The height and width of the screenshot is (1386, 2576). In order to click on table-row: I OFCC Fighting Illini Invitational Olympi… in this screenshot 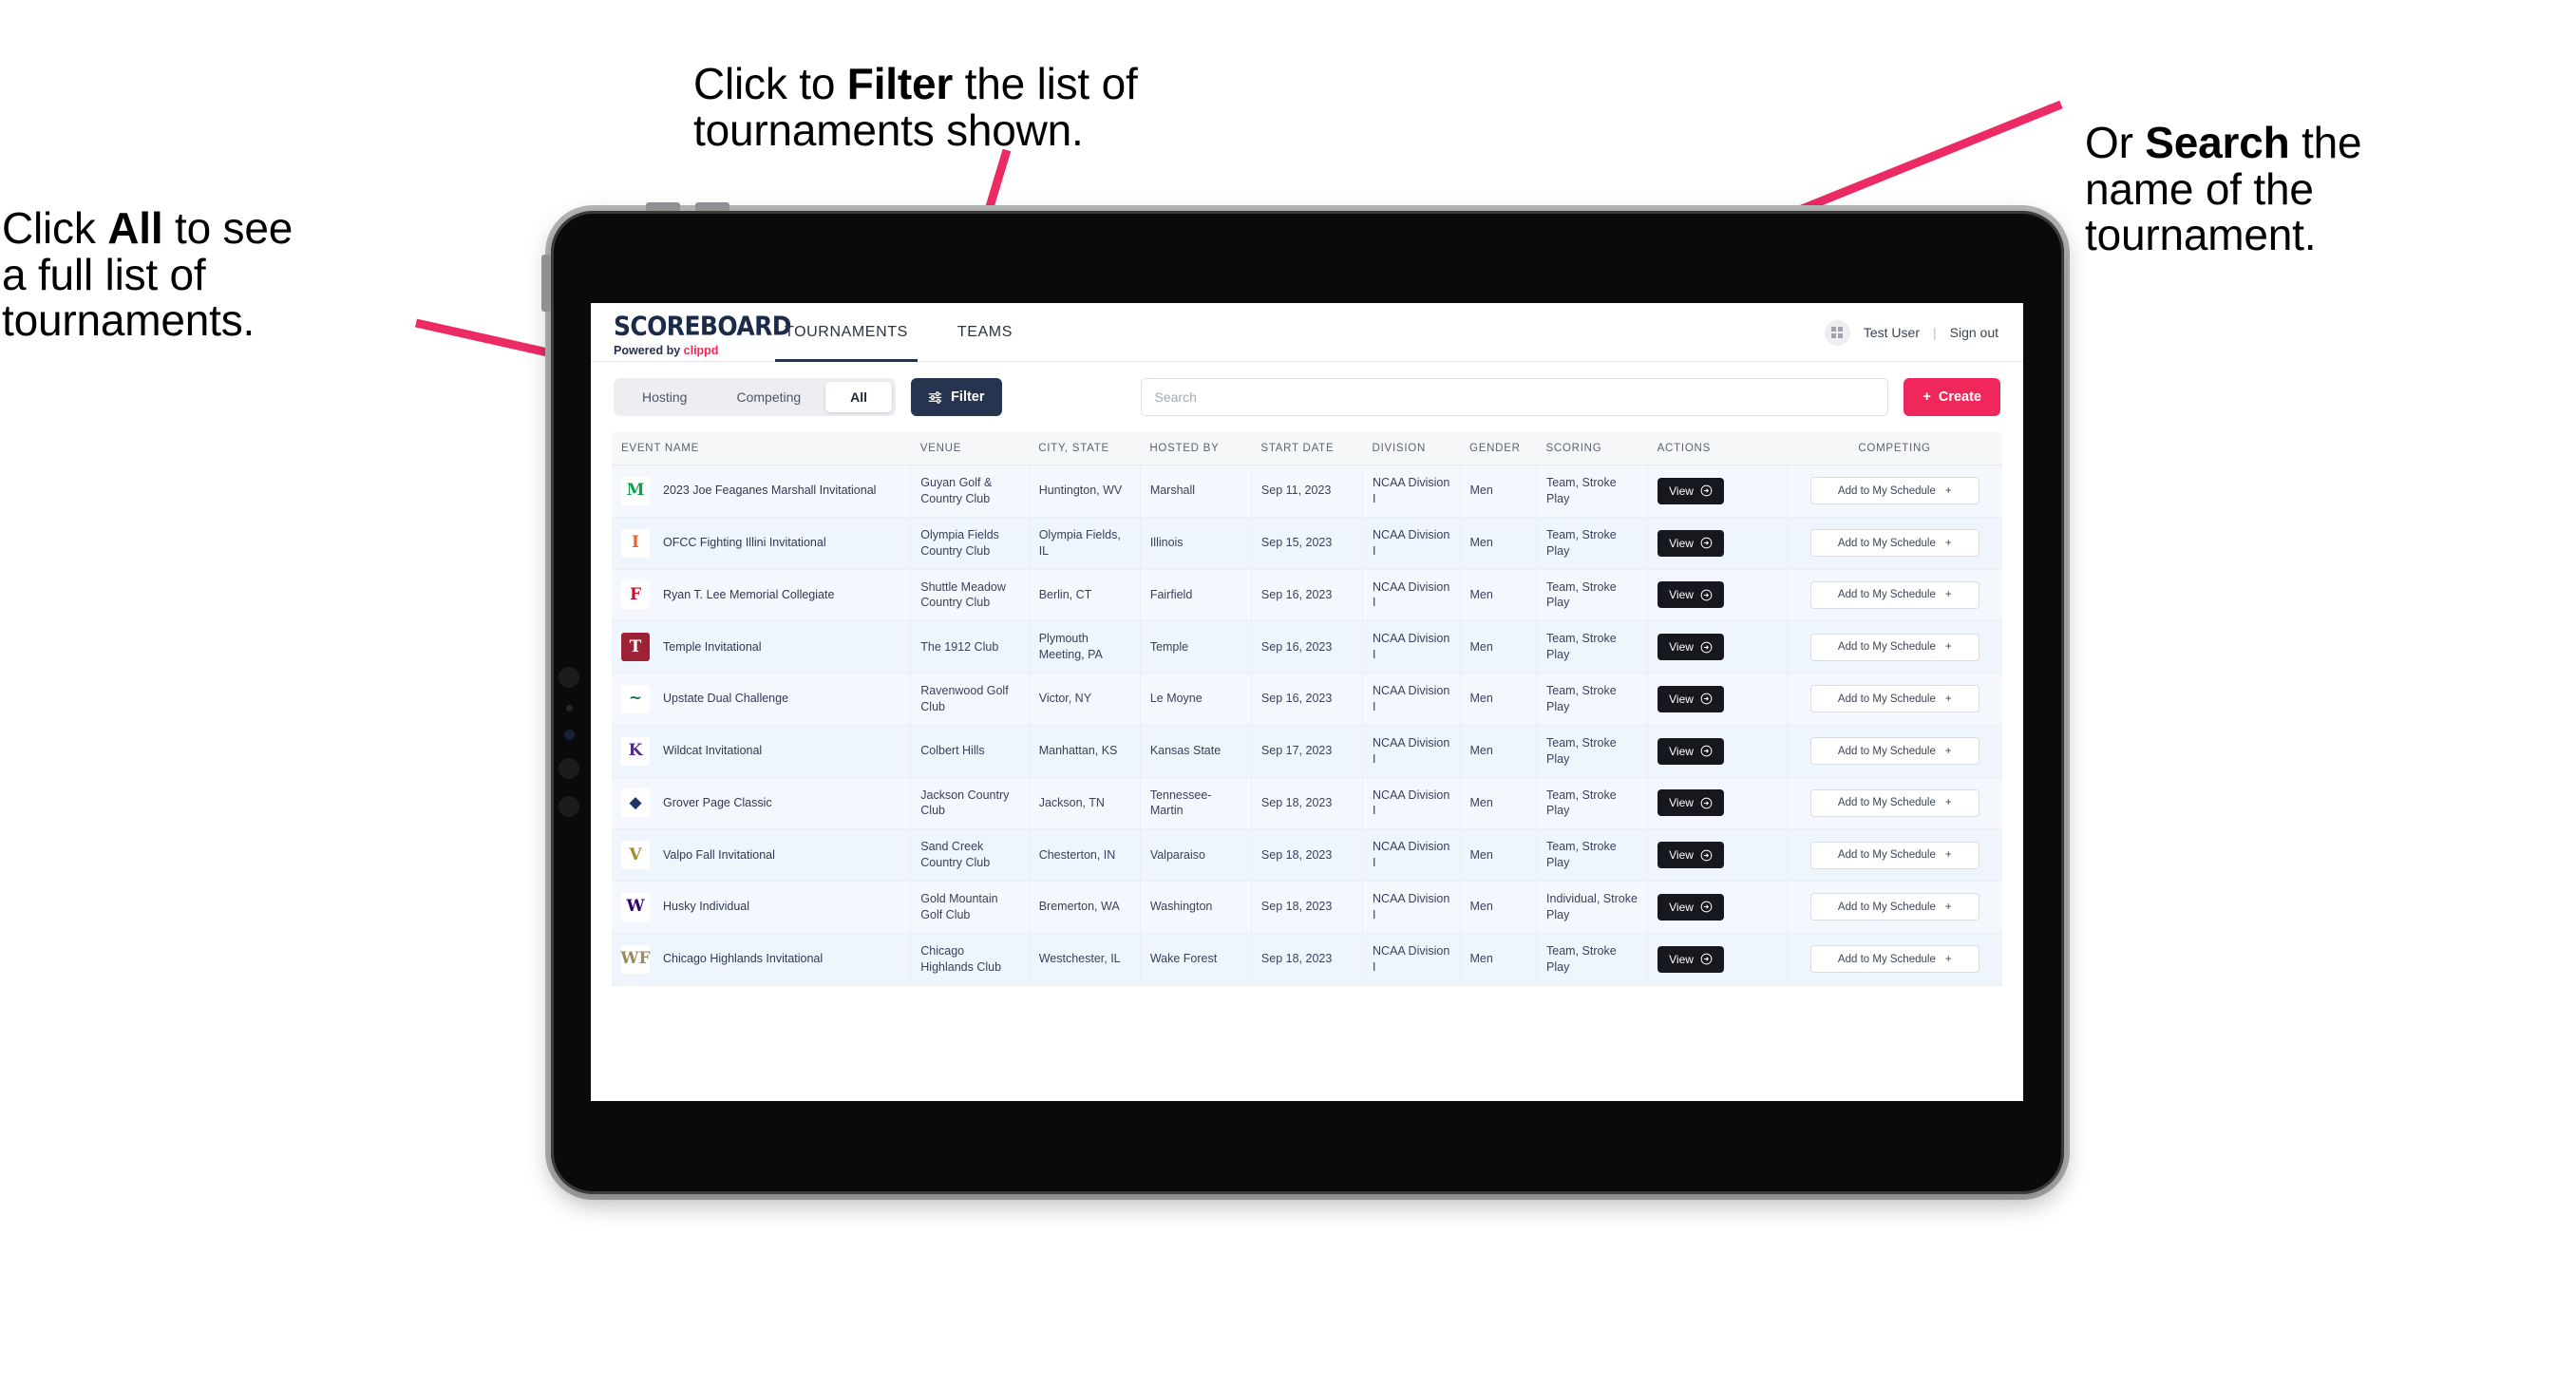, I will do `click(1307, 543)`.